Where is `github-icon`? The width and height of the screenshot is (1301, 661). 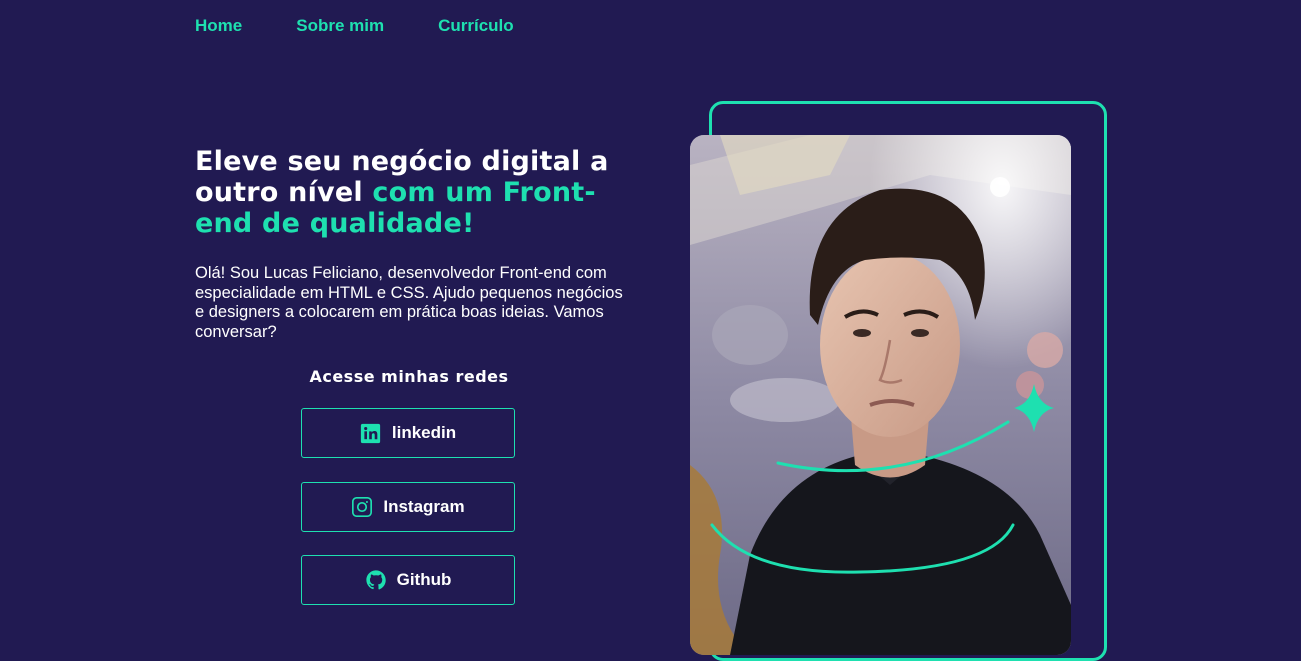 github-icon is located at coordinates (376, 580).